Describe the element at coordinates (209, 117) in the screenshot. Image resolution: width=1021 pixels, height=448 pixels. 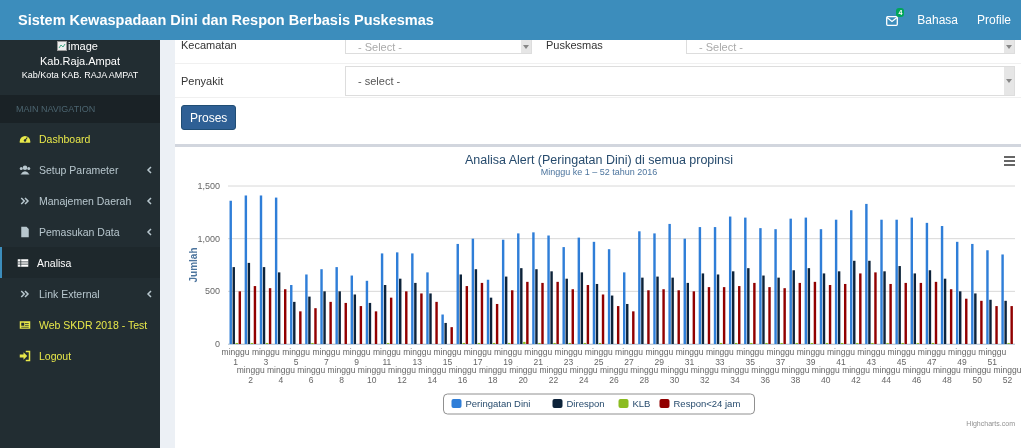
I see `process-button: Proses` at that location.